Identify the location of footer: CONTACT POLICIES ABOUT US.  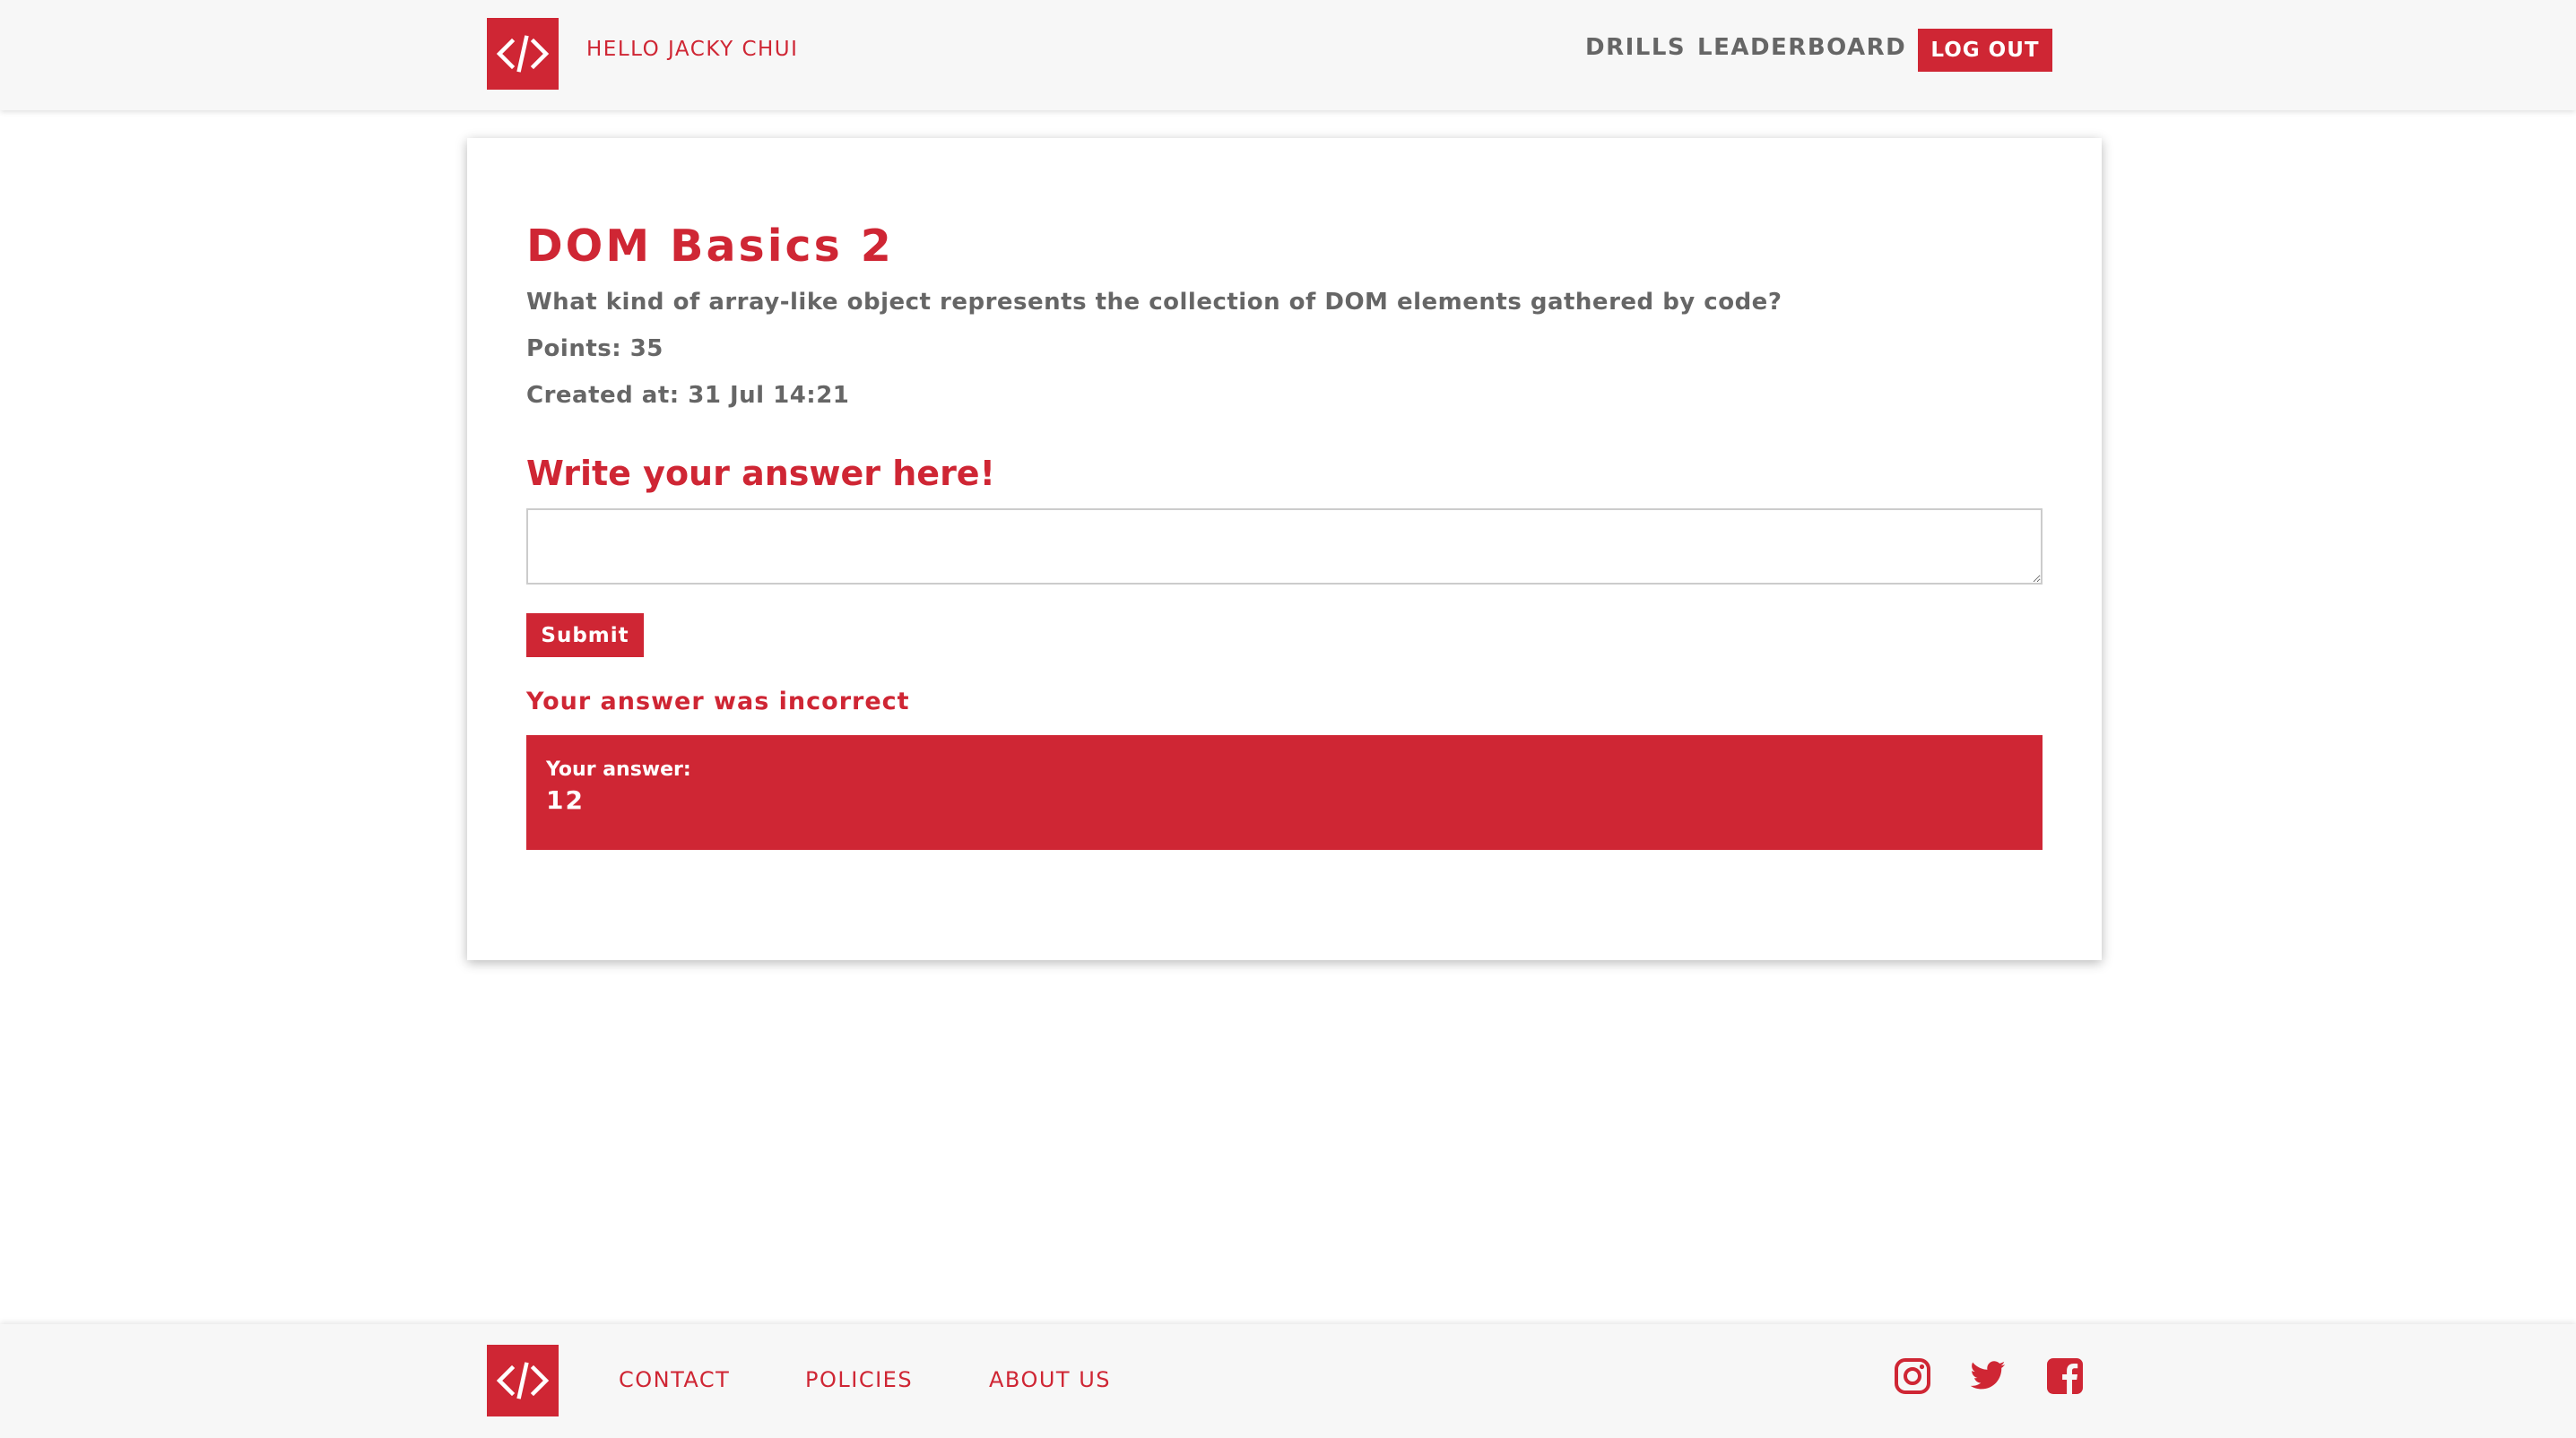
(1288, 1381).